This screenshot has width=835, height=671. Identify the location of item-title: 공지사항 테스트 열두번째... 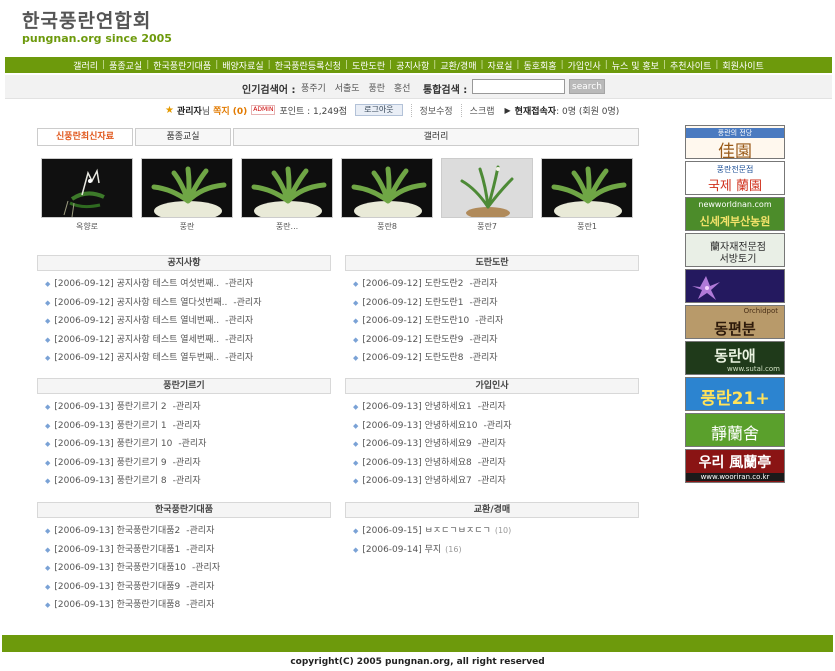
(168, 358).